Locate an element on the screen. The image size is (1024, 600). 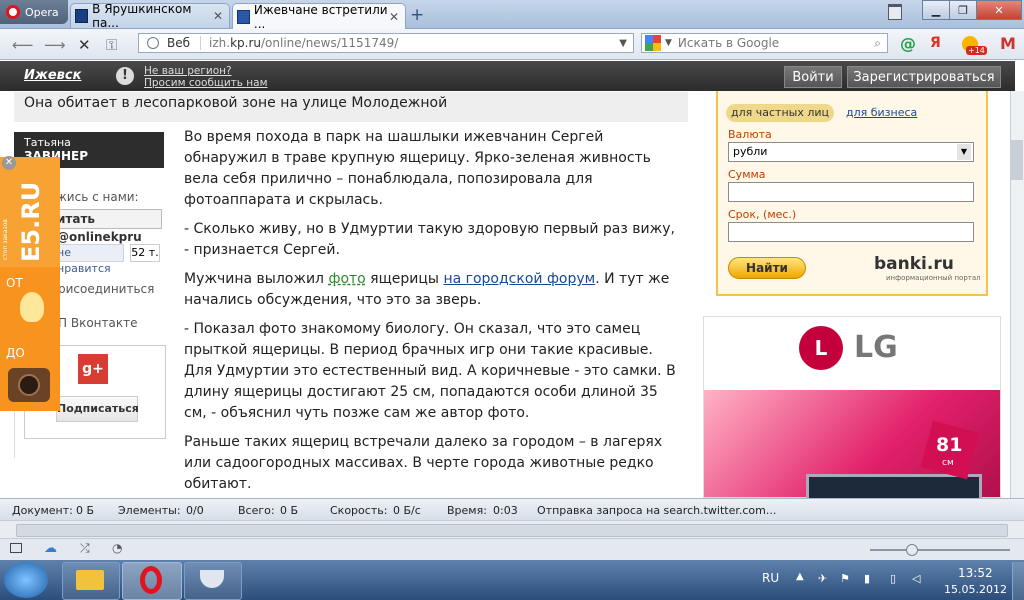
register-button: Зарегистрироваться is located at coordinates (924, 77).